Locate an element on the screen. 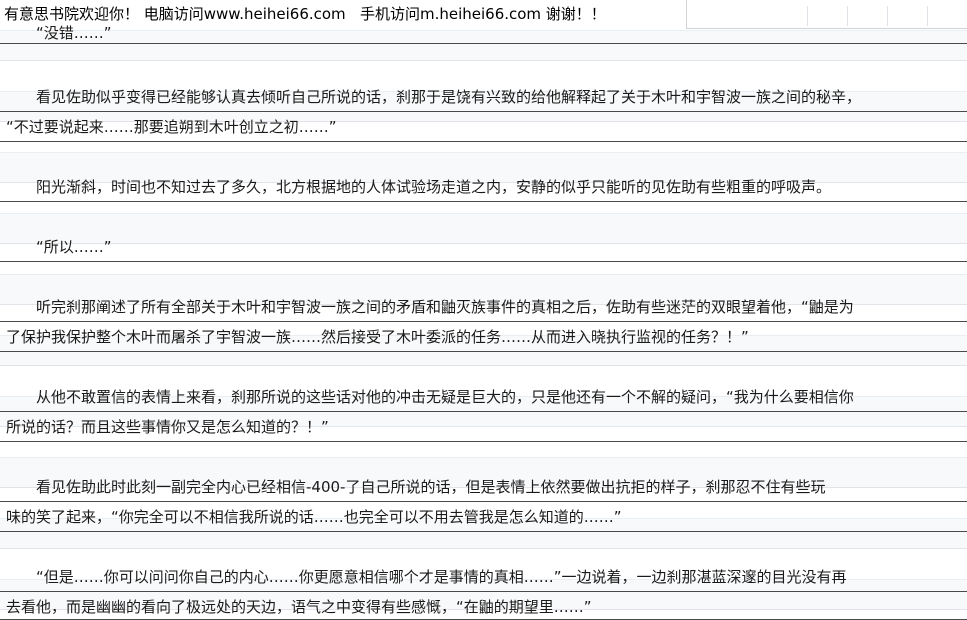  text-line: “所以……” is located at coordinates (483, 247).